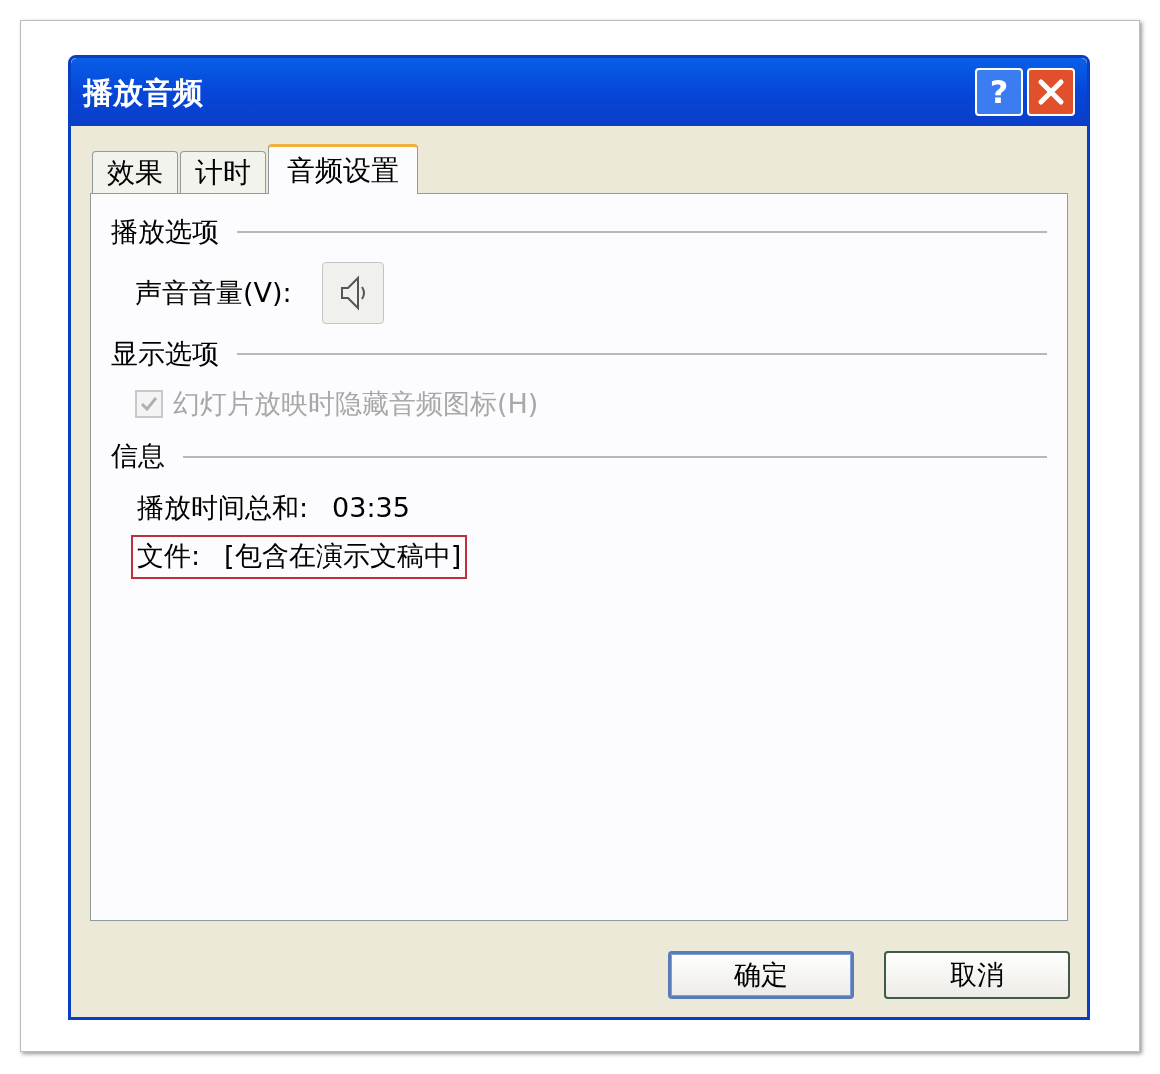  Describe the element at coordinates (149, 404) in the screenshot. I see `check-icon` at that location.